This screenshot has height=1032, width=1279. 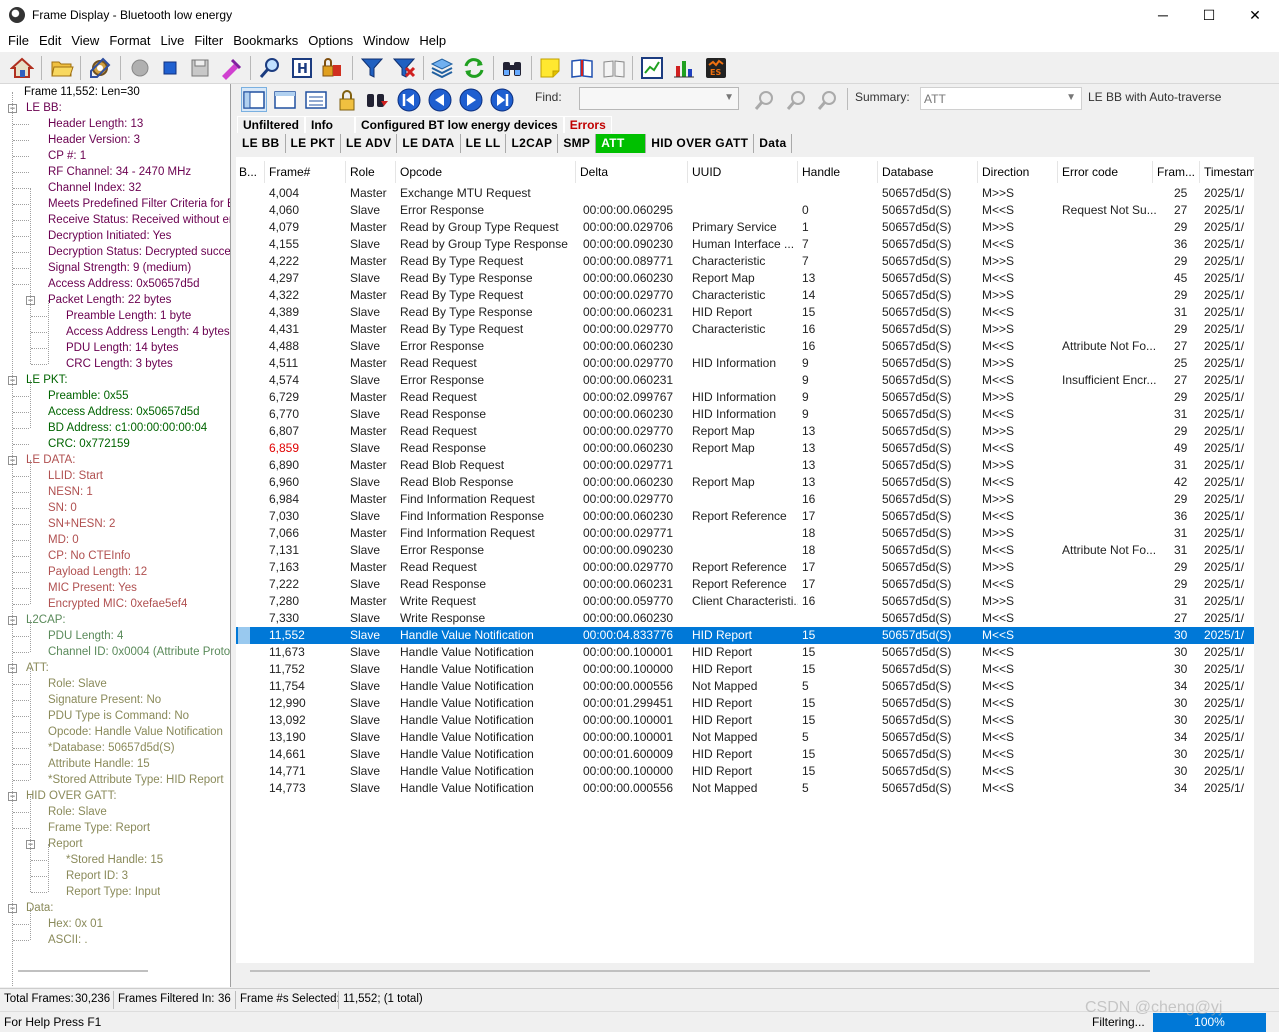 I want to click on find-previous-icon, so click(x=765, y=99).